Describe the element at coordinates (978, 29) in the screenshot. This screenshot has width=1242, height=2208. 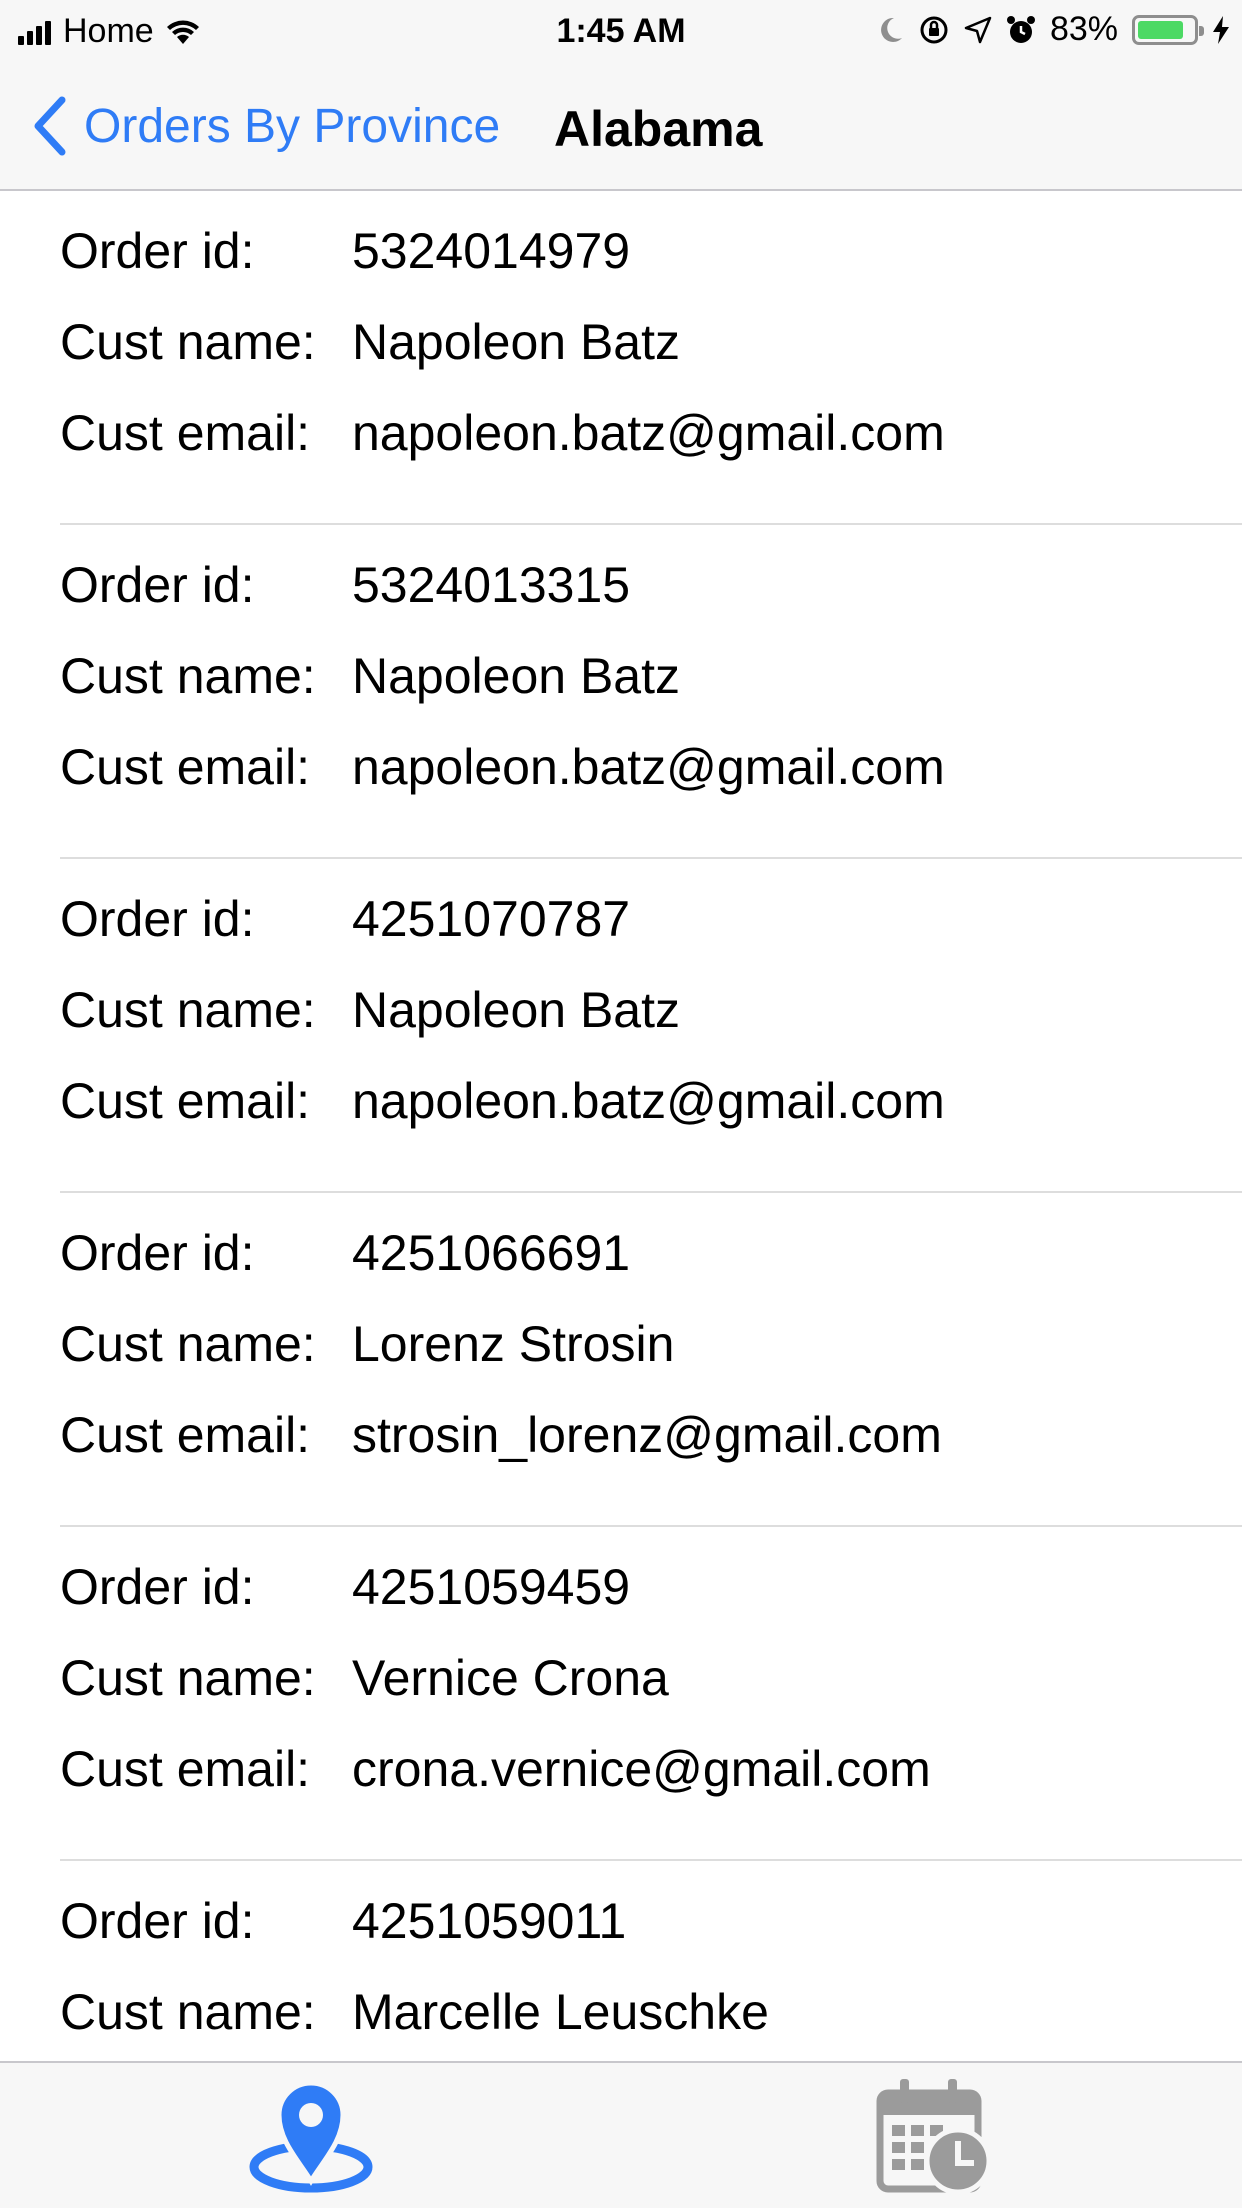
I see `location-arrow-icon` at that location.